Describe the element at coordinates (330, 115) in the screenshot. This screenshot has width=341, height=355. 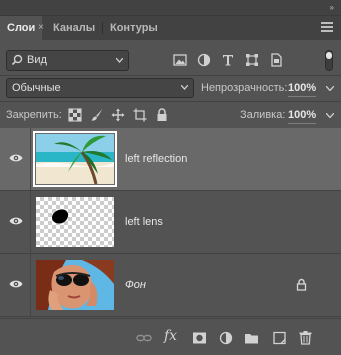
I see `fill-slider-chevron-icon` at that location.